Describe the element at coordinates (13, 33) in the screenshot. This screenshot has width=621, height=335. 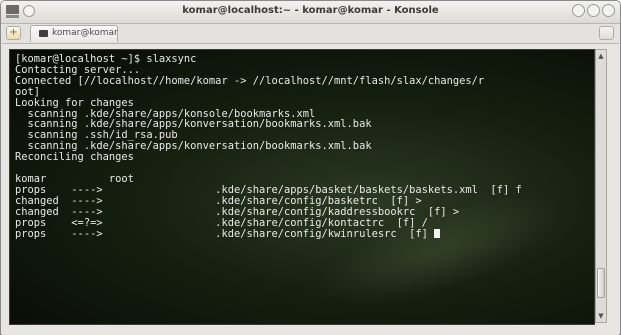
I see `new-tab-icon: +` at that location.